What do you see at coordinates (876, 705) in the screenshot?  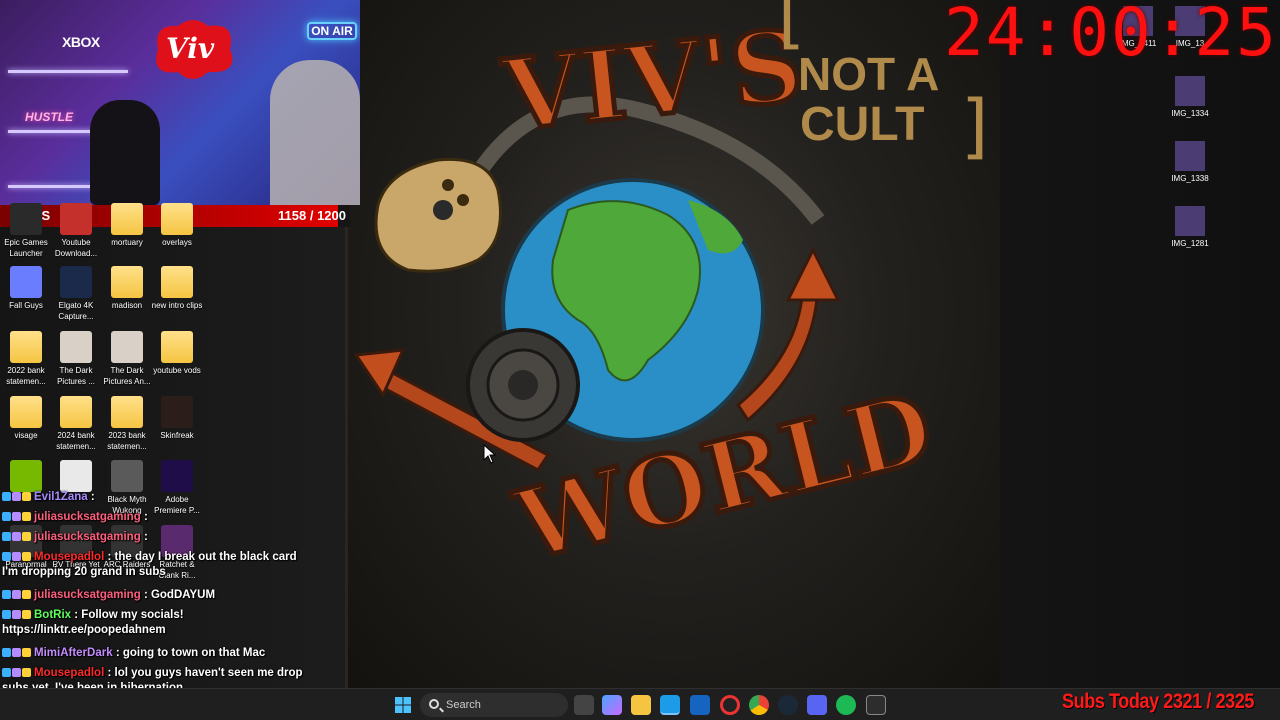 I see `terminal-icon` at bounding box center [876, 705].